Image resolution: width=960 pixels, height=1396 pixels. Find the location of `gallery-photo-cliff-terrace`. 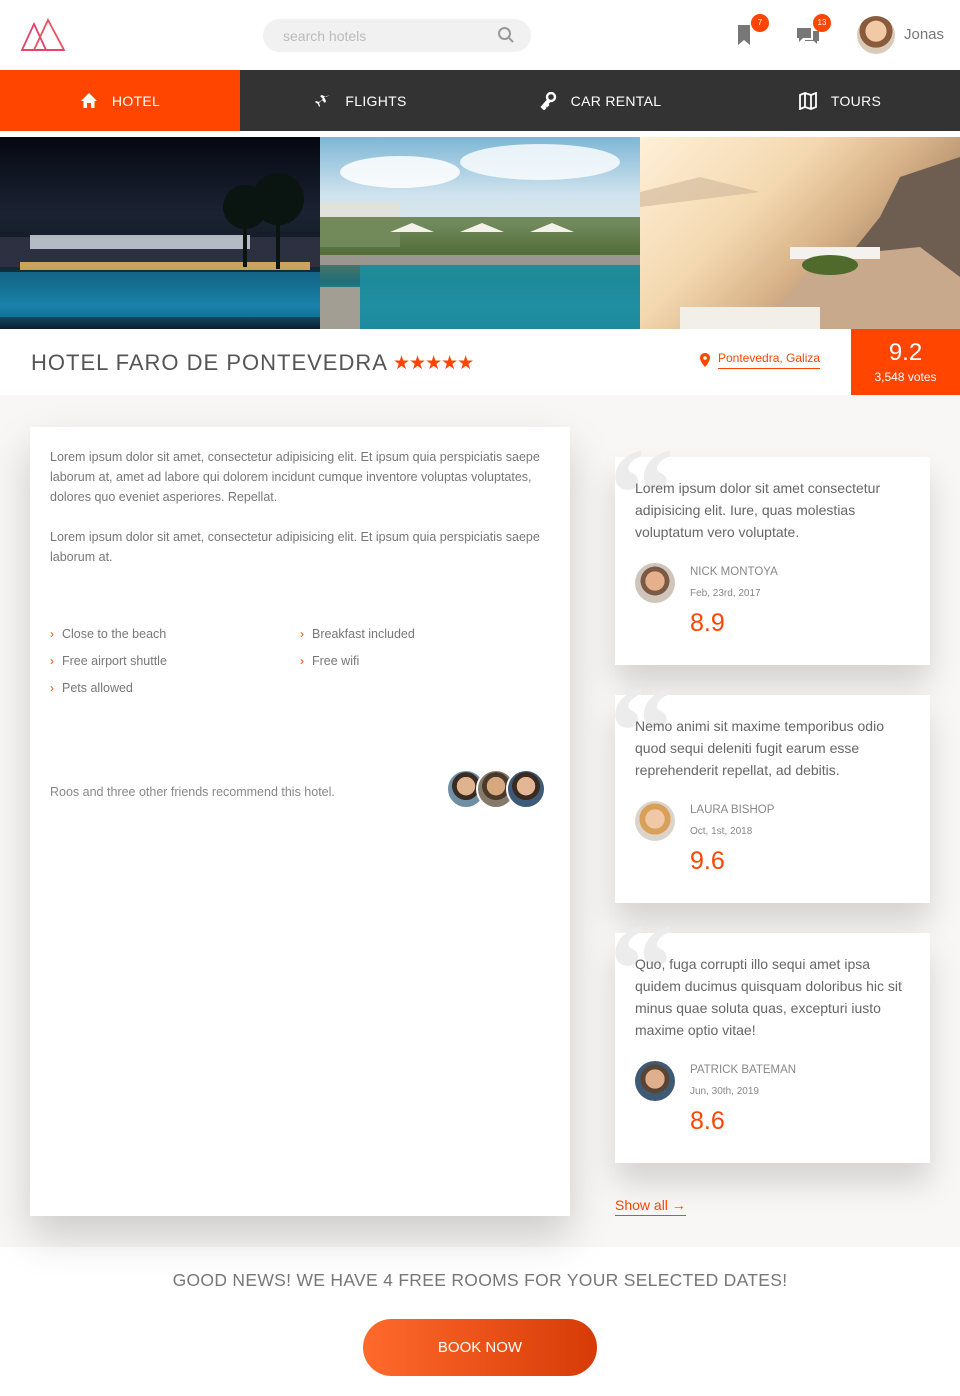

gallery-photo-cliff-terrace is located at coordinates (800, 233).